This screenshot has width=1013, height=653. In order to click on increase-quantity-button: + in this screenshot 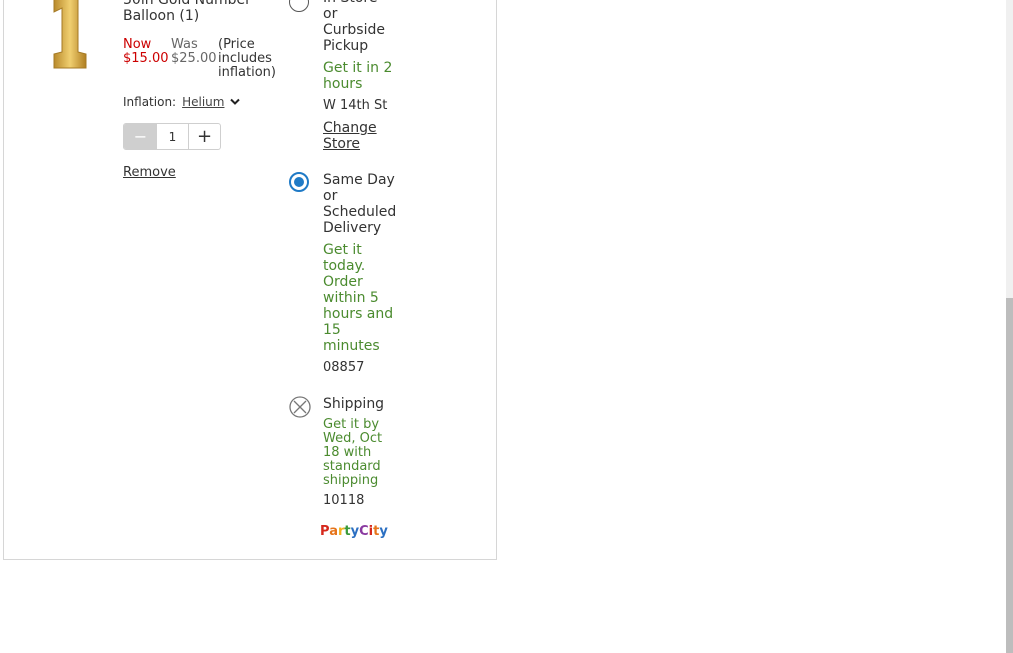, I will do `click(204, 136)`.